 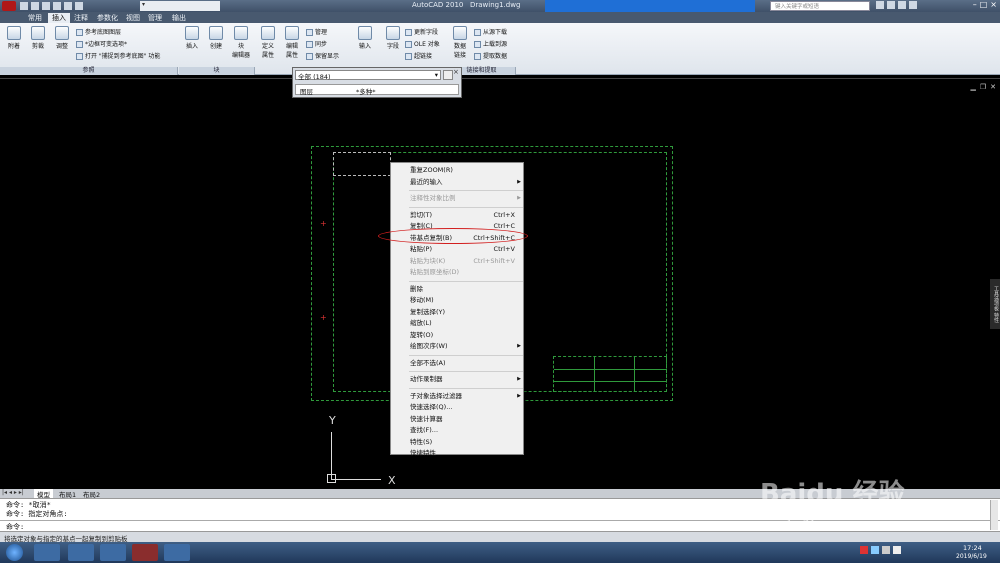 What do you see at coordinates (14, 552) in the screenshot?
I see `start-button-icon` at bounding box center [14, 552].